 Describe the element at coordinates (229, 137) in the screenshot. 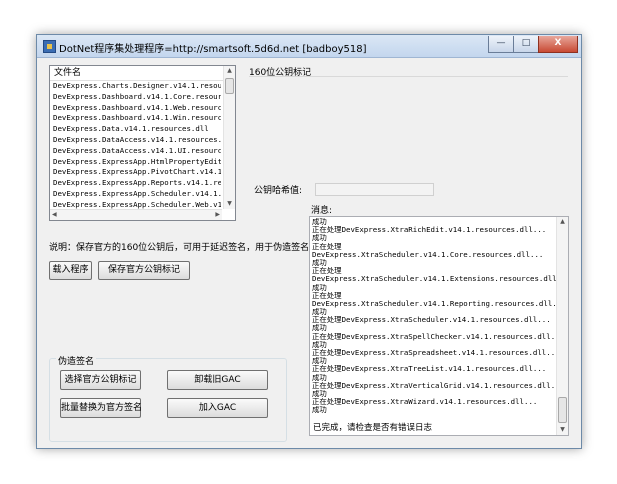

I see `file-list-vscrollbar: ▲ ▼` at that location.